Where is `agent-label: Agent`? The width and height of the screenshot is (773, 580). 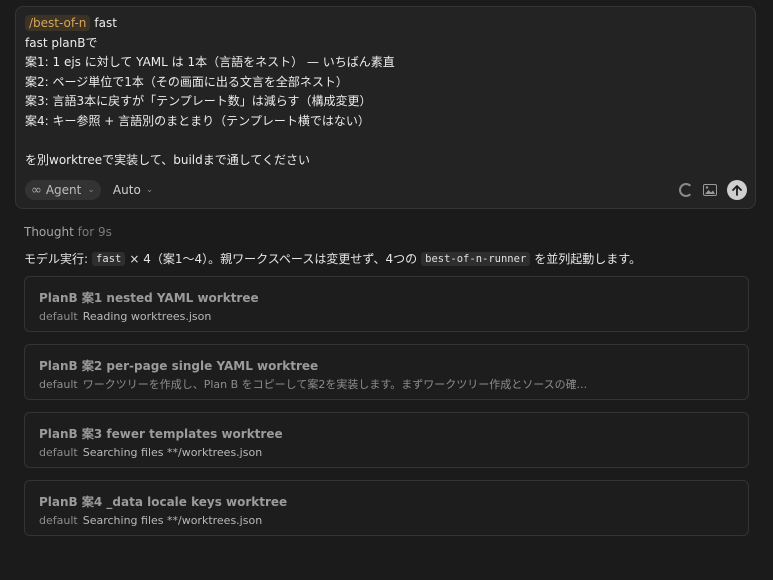 agent-label: Agent is located at coordinates (63, 190).